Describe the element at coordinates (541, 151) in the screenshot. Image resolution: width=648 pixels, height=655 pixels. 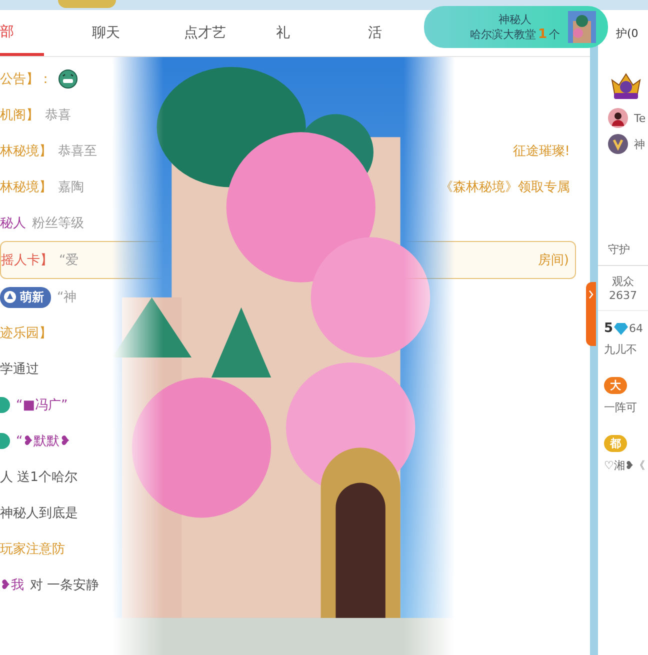
I see `message-text: 征途璀璨!` at that location.